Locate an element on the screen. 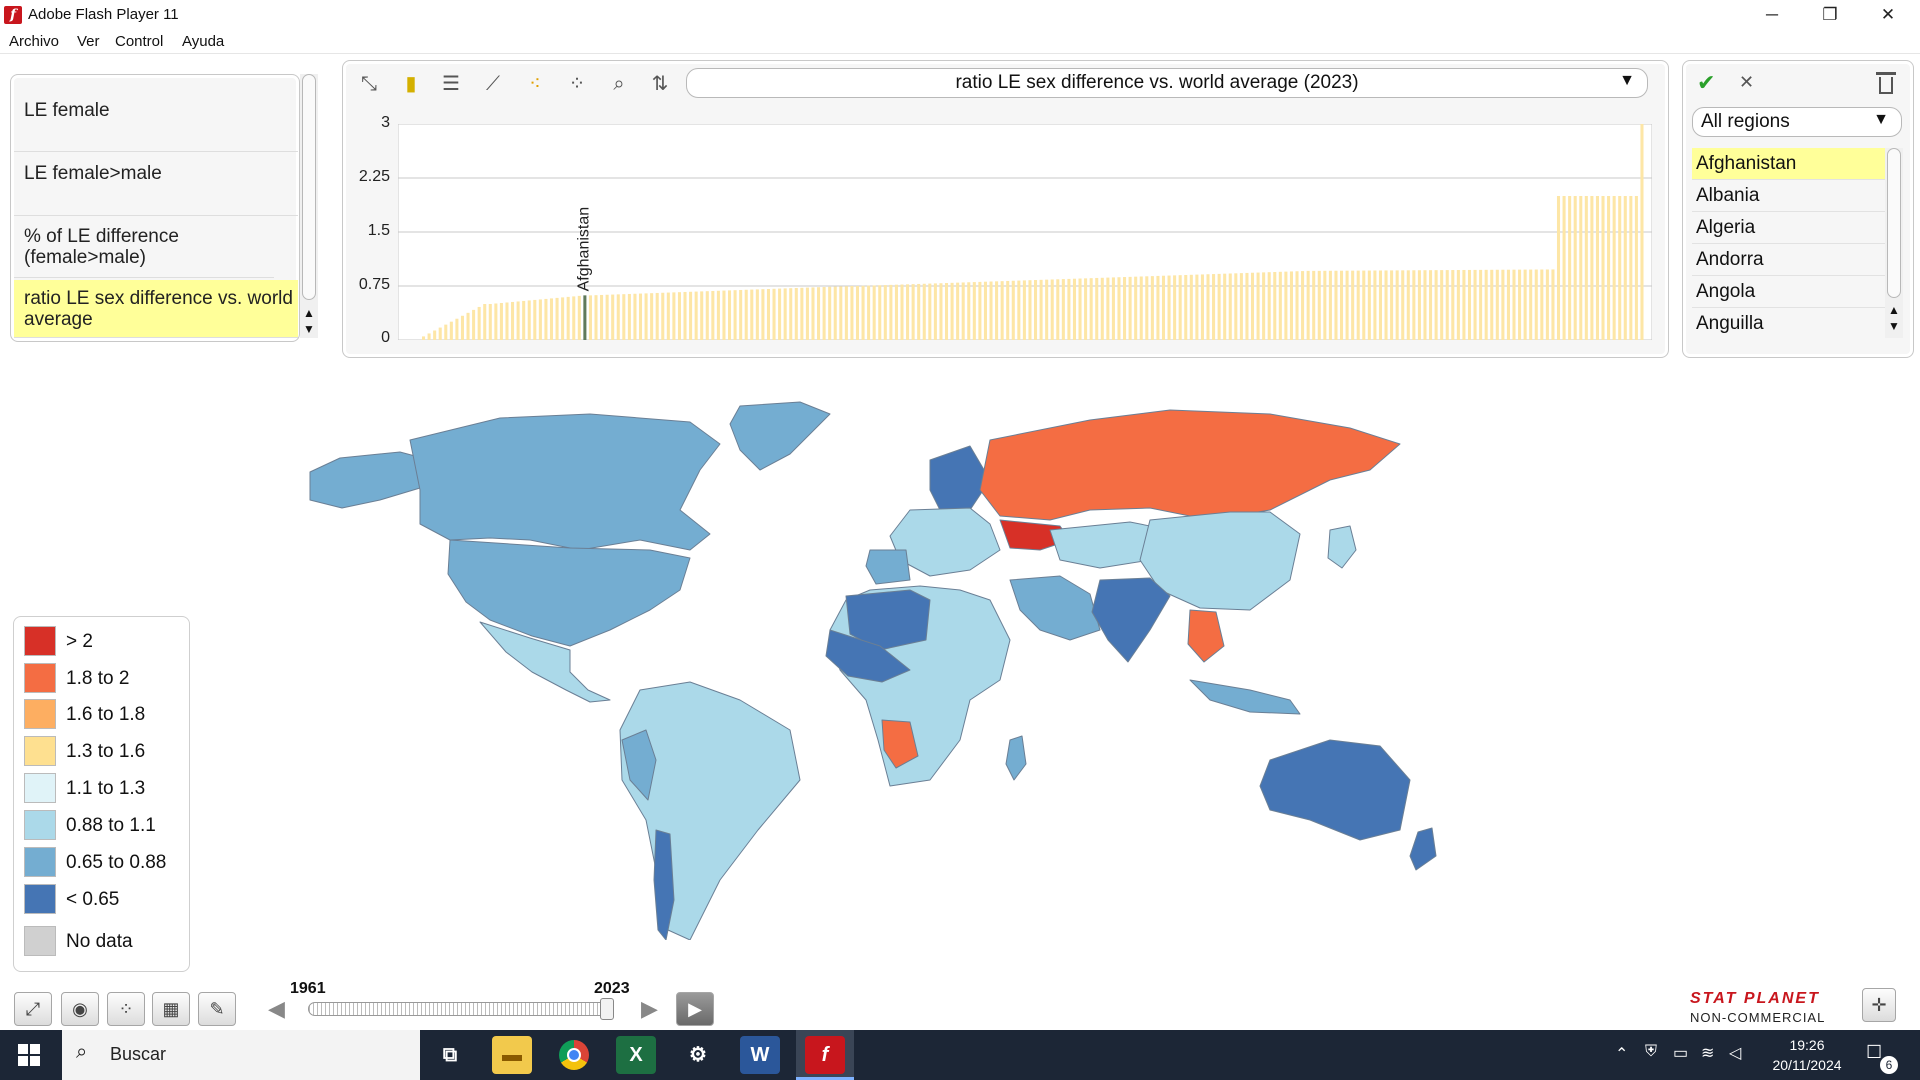  timeline-slider is located at coordinates (461, 1009).